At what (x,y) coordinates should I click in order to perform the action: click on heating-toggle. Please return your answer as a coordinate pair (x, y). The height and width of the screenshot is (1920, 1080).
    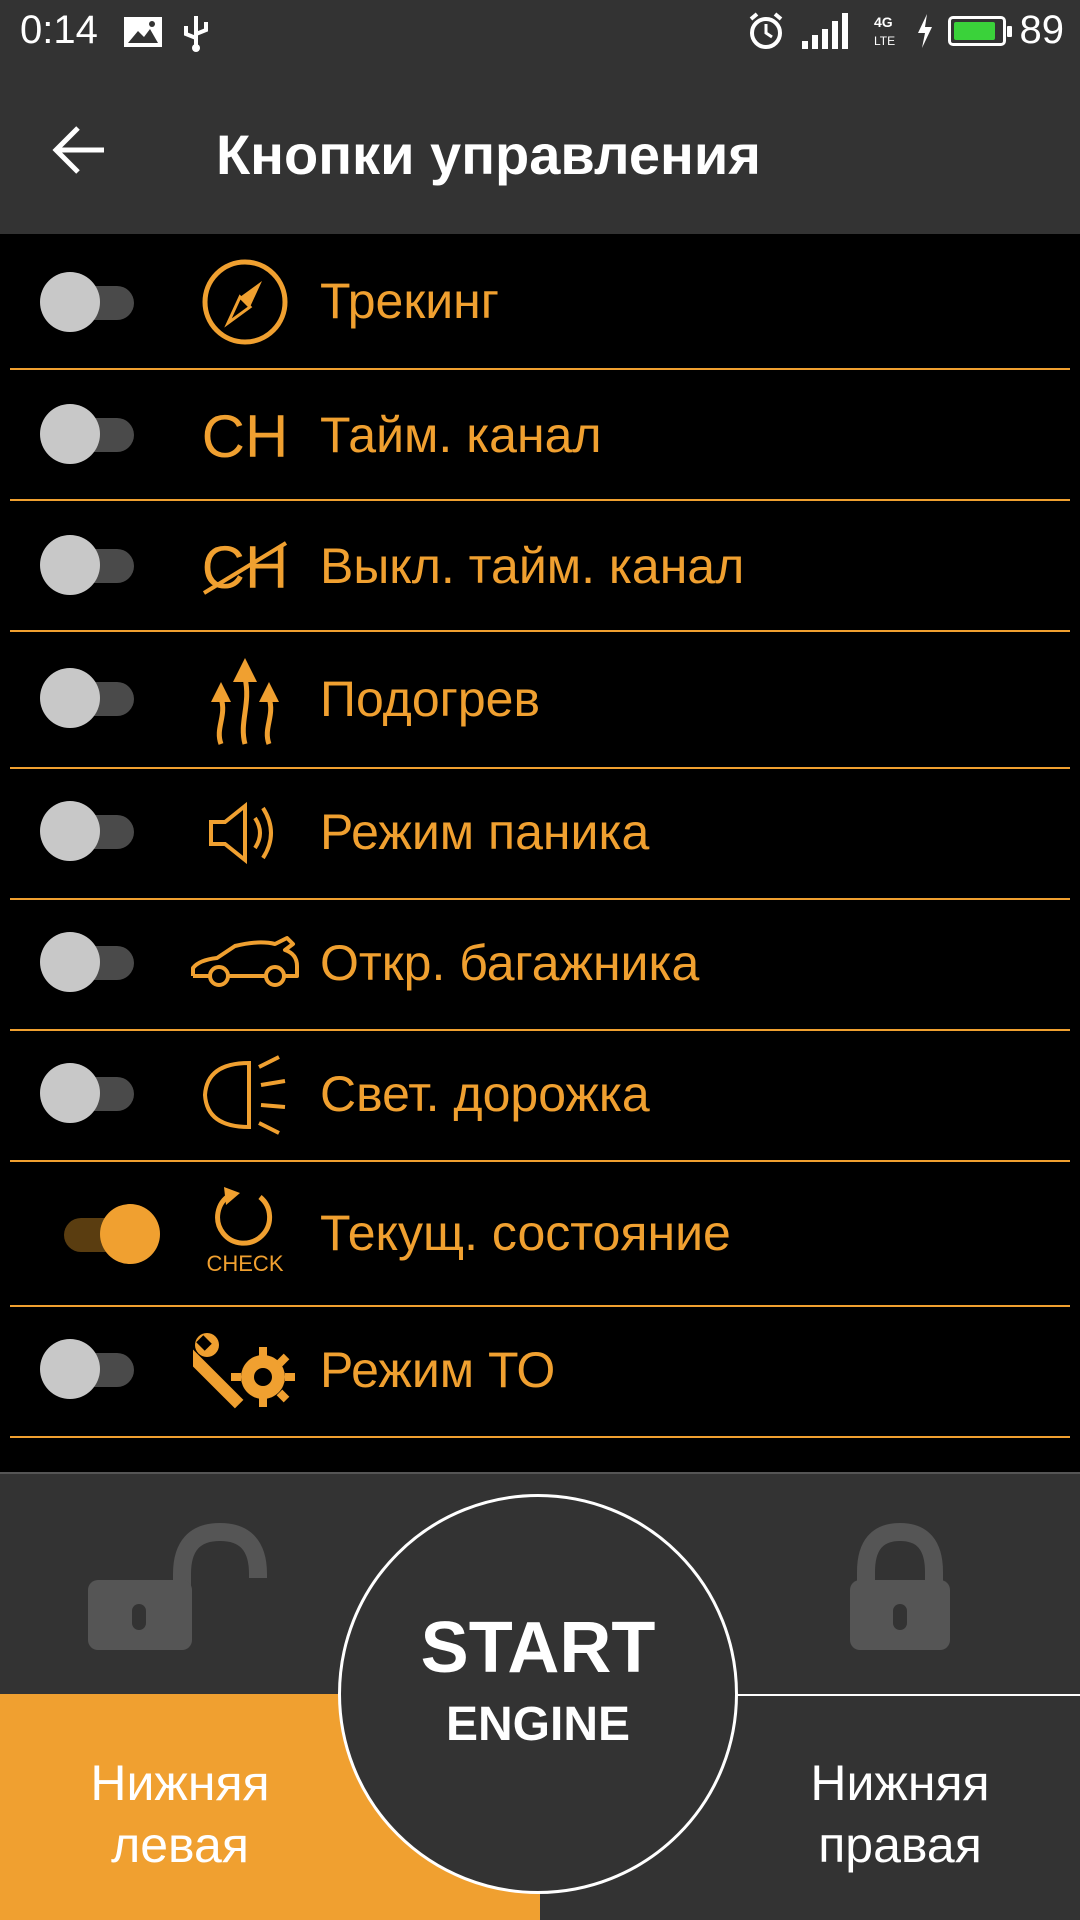
    Looking at the image, I should click on (88, 698).